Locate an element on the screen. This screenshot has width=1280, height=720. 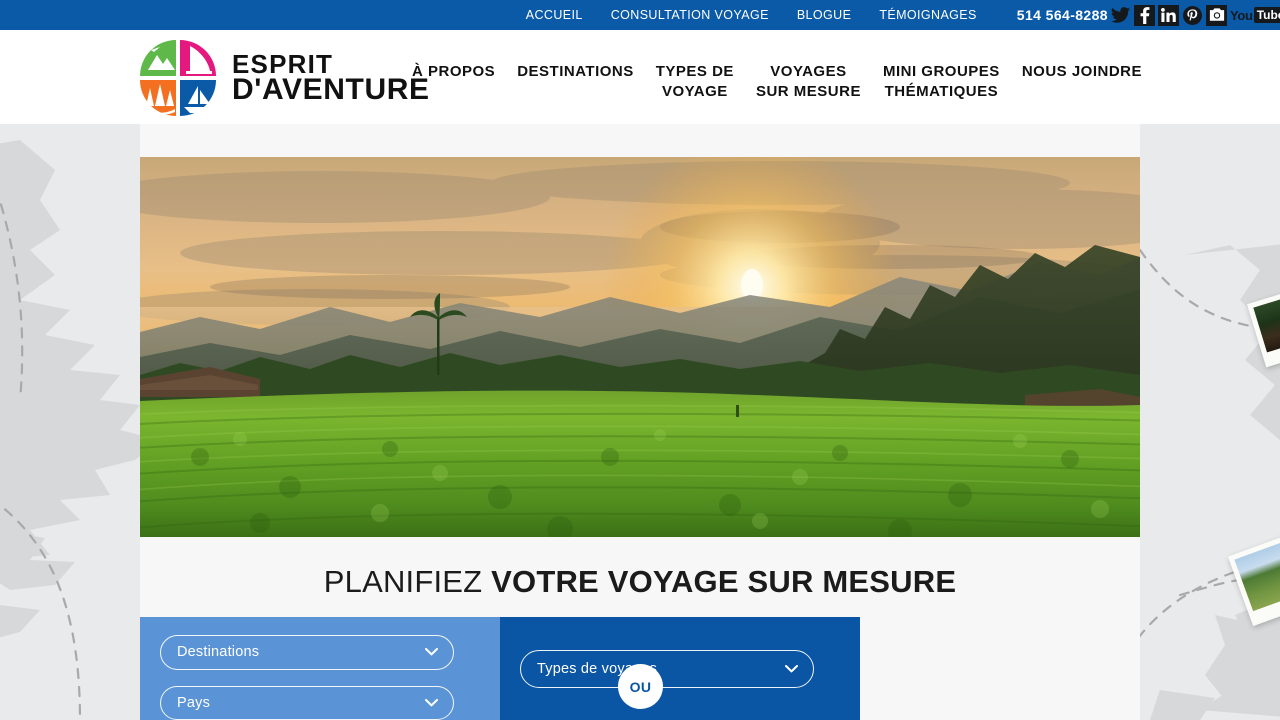
select-types-de-voyages: Types de voyages is located at coordinates (667, 668).